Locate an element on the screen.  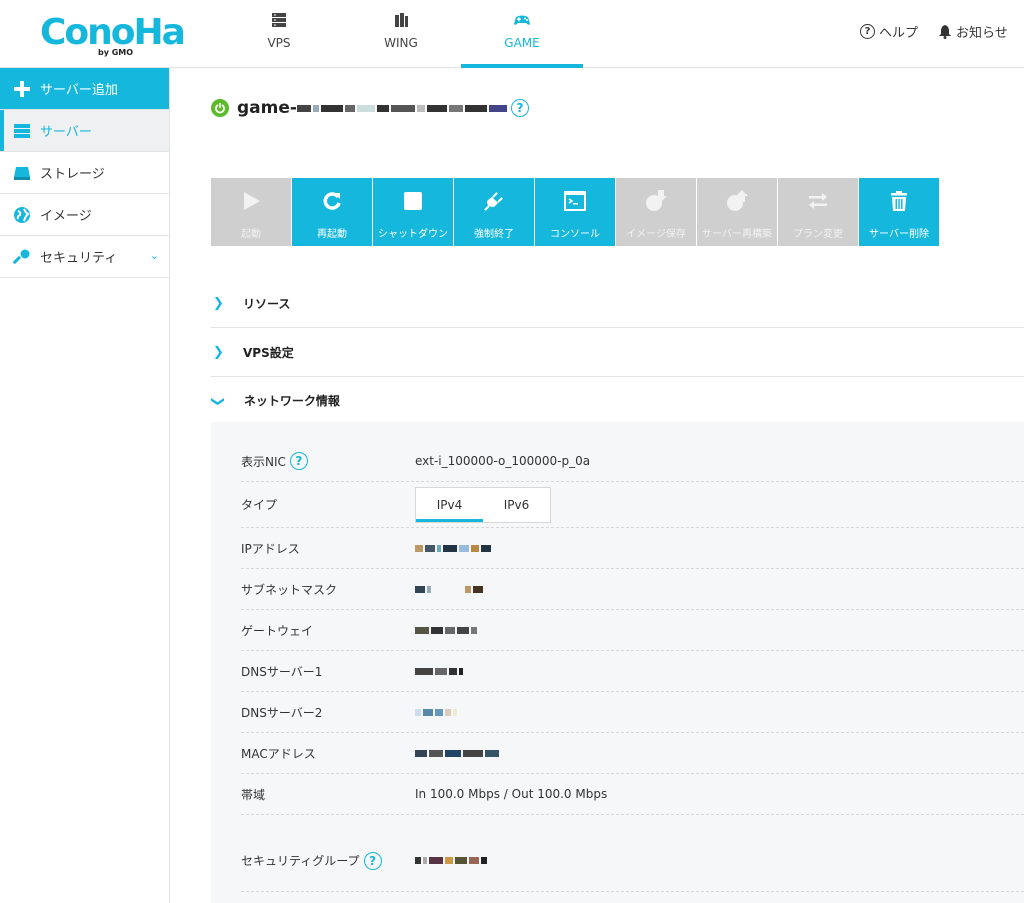
delete-server-button: サーバー削除 is located at coordinates (899, 212).